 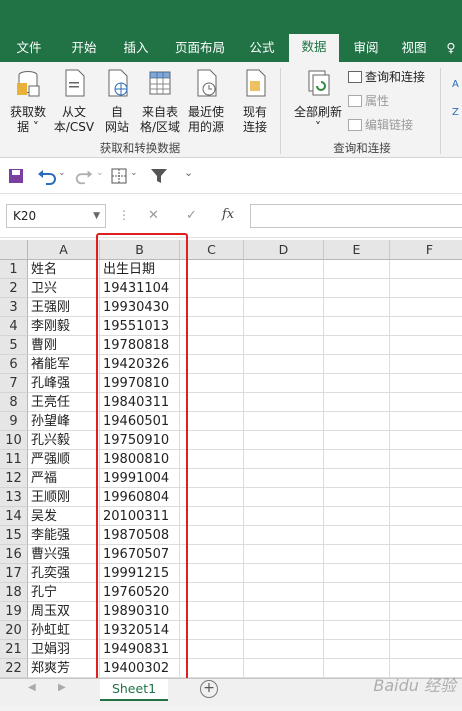 What do you see at coordinates (284, 250) in the screenshot?
I see `column-header-d: D` at bounding box center [284, 250].